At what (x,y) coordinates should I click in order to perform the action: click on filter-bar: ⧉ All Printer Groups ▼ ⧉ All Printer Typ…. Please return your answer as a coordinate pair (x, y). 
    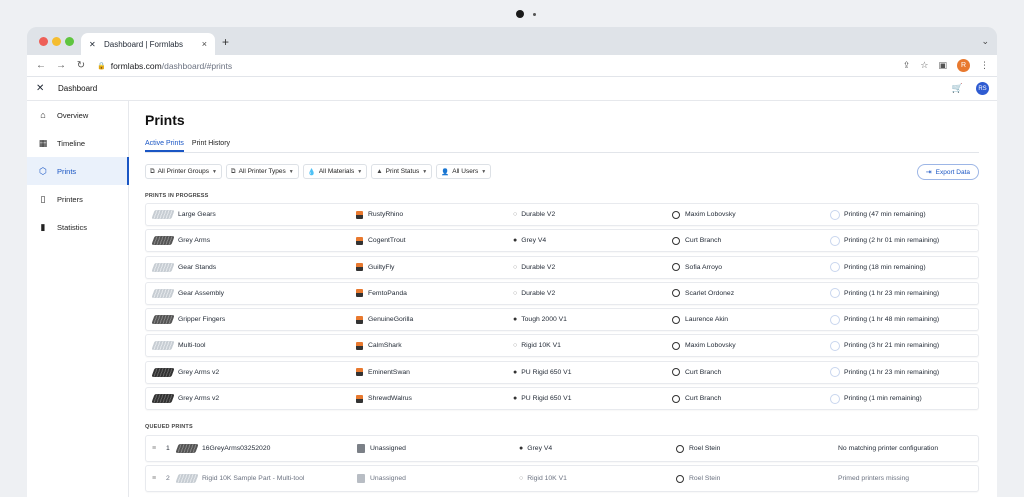
    Looking at the image, I should click on (318, 171).